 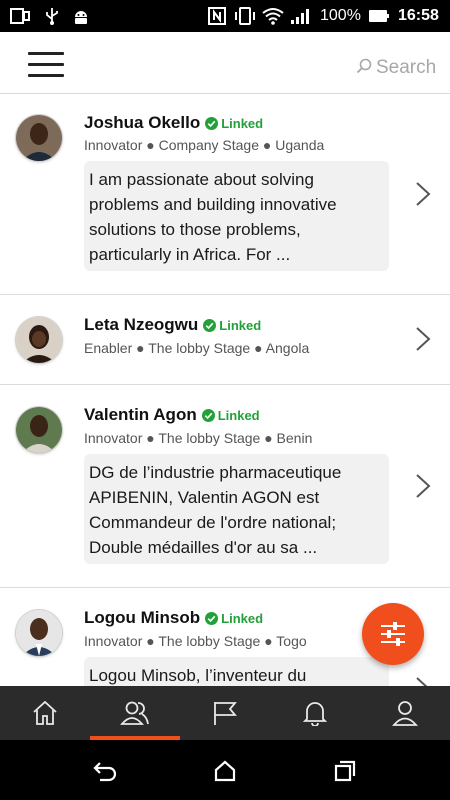 I want to click on recent-apps-icon, so click(x=345, y=771).